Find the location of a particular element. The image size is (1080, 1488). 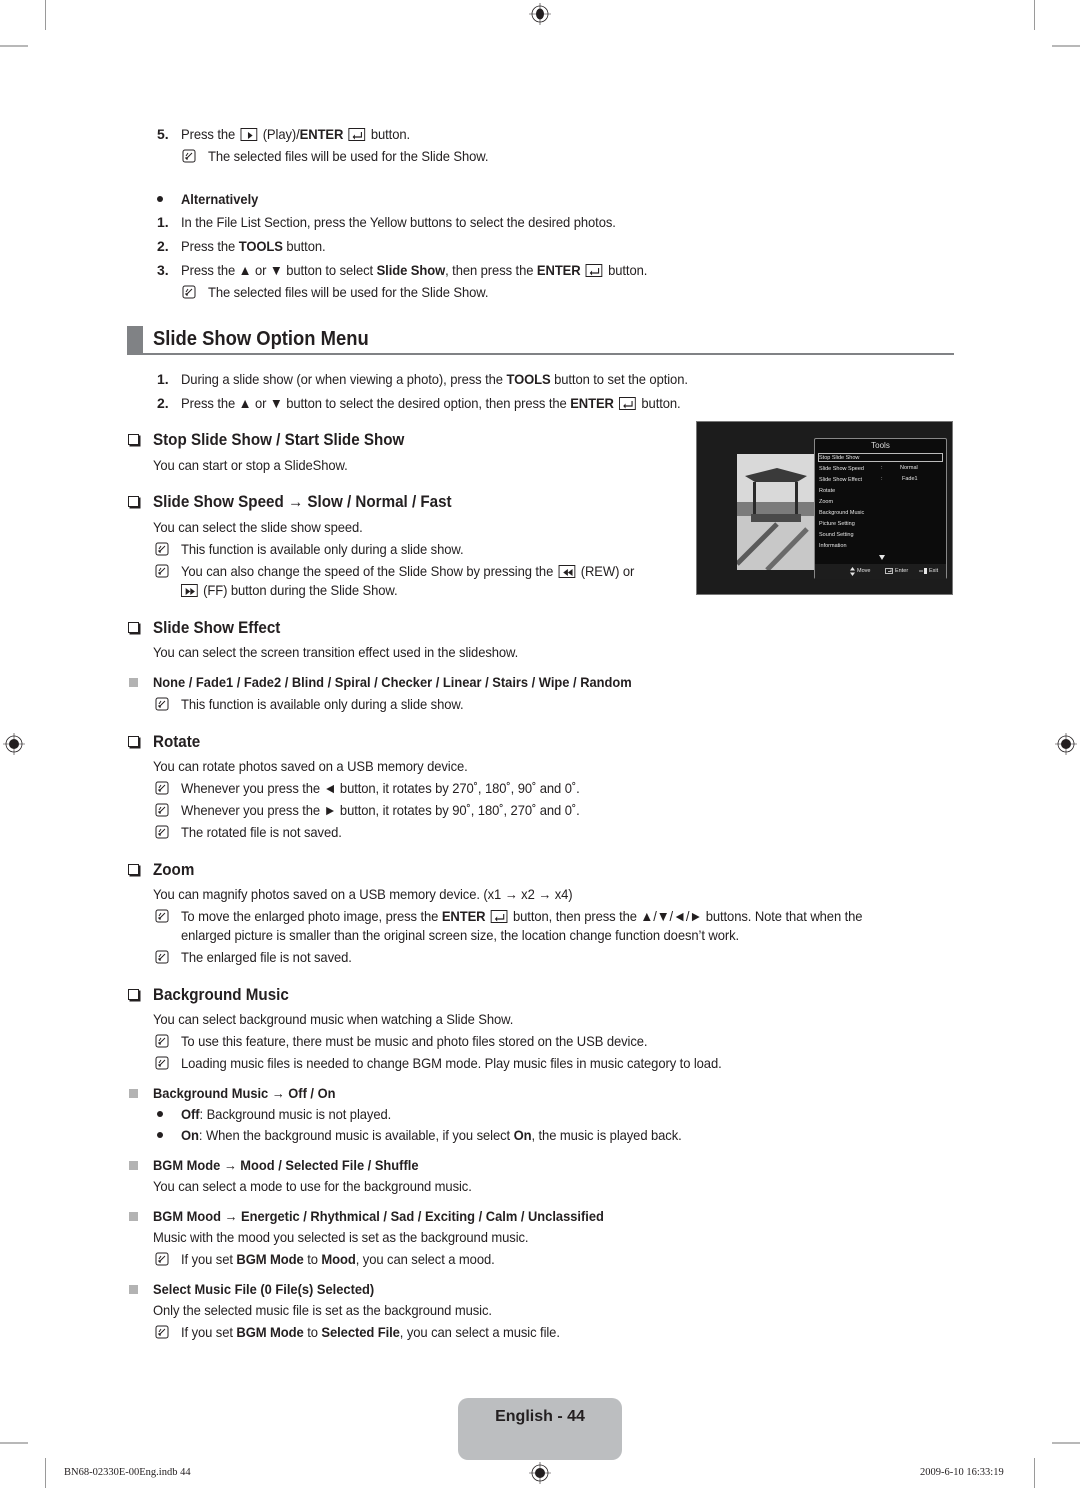

menu-item: Sound Setting is located at coordinates (836, 535).